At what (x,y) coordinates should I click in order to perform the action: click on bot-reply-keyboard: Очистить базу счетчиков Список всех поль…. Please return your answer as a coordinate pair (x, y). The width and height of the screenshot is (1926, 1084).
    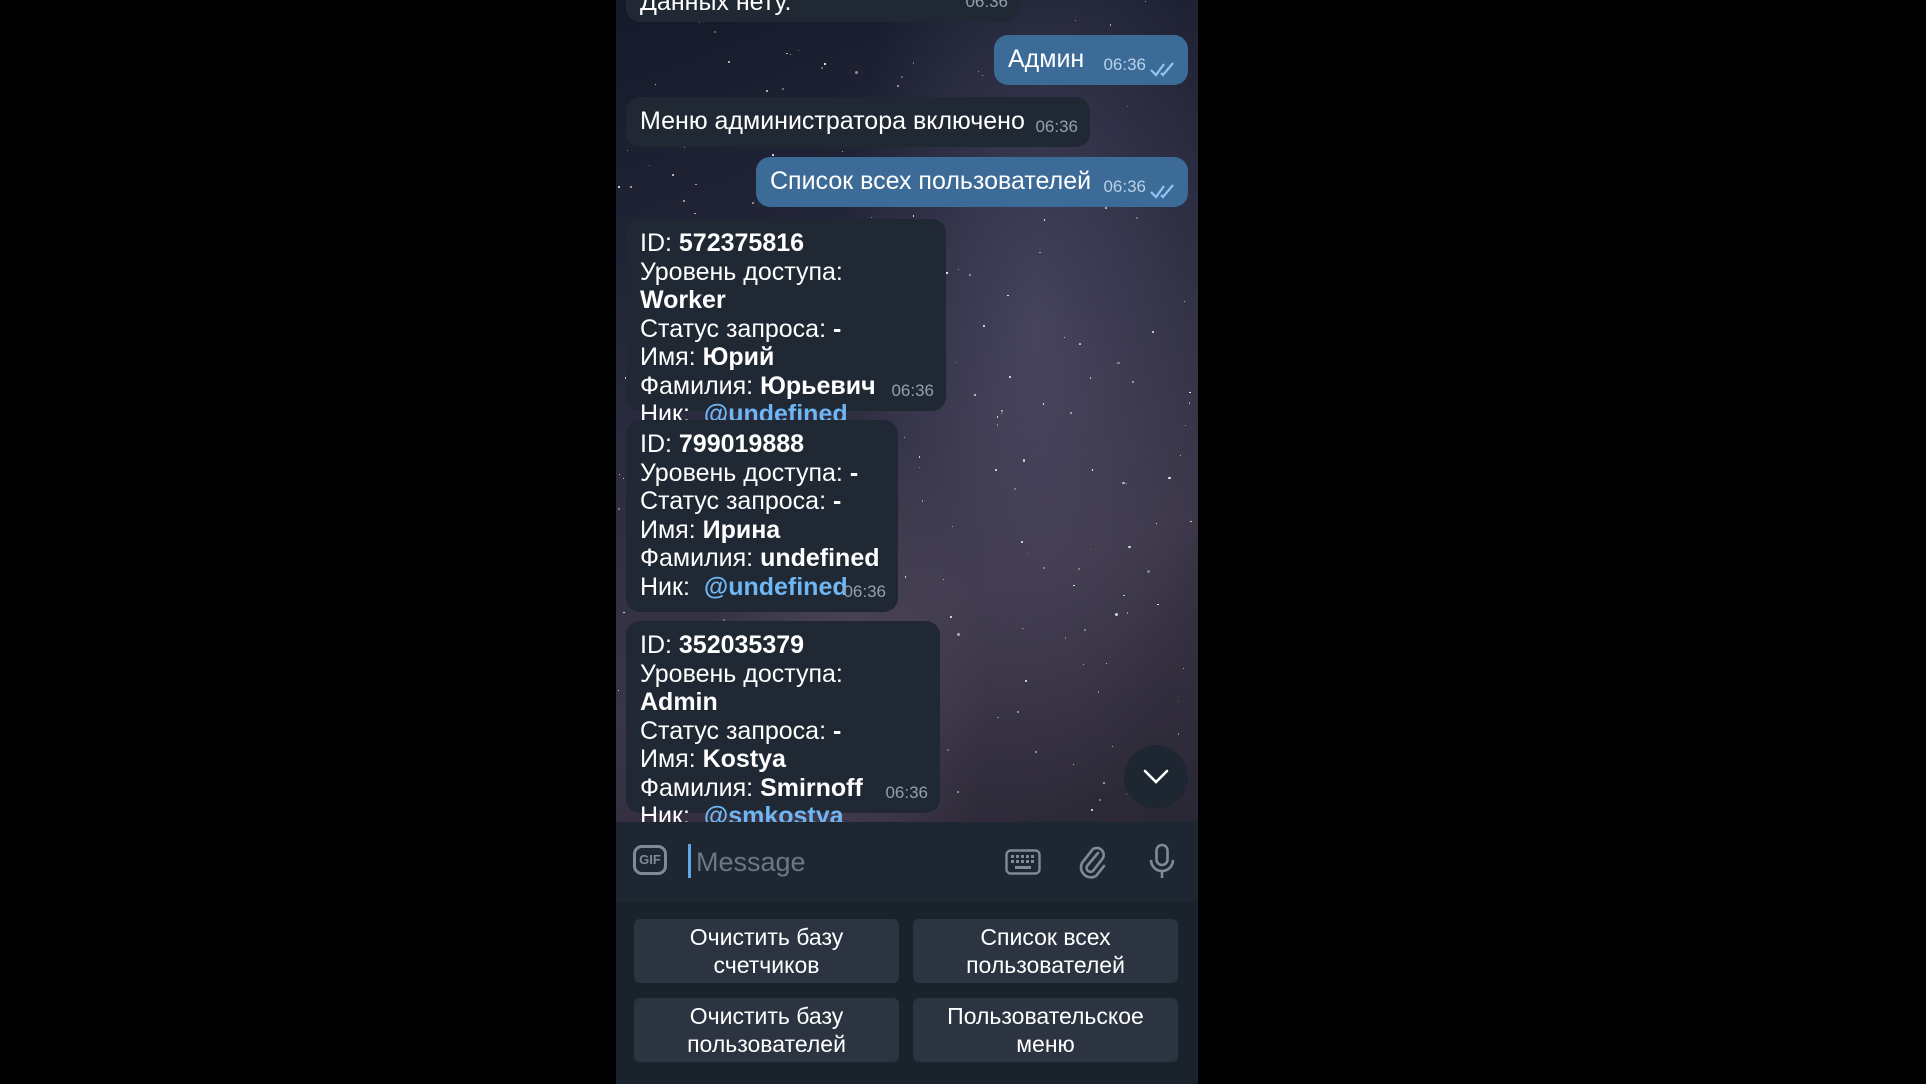
    Looking at the image, I should click on (907, 993).